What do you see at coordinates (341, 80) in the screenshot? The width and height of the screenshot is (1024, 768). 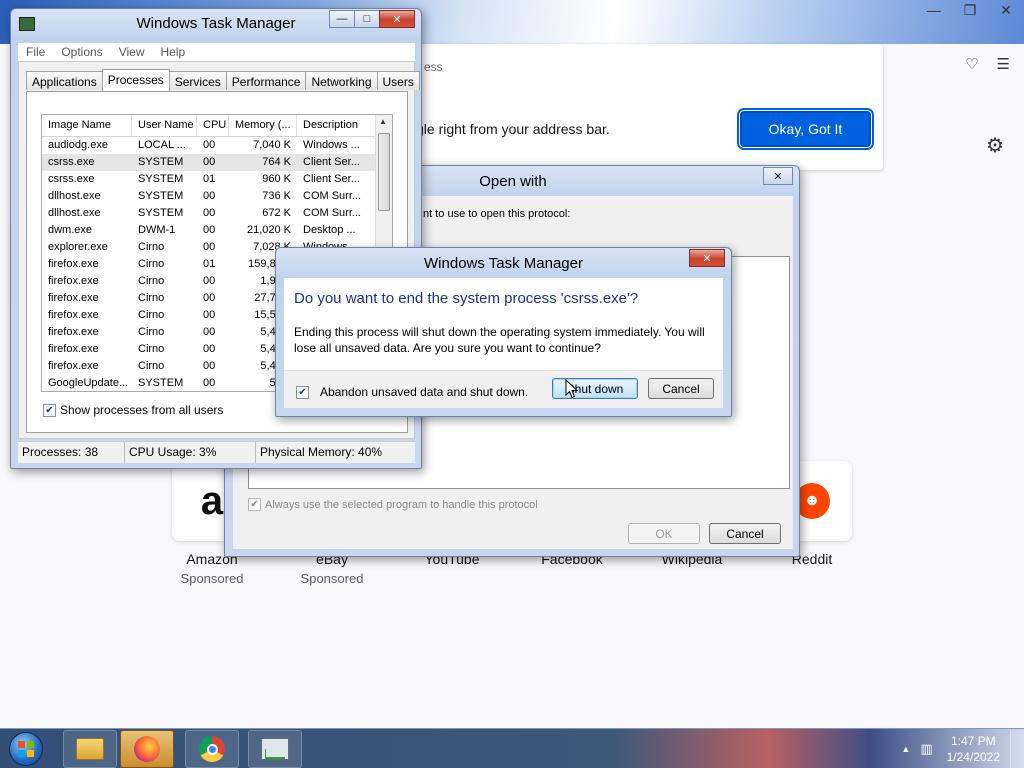 I see `tab-networking: Networking` at bounding box center [341, 80].